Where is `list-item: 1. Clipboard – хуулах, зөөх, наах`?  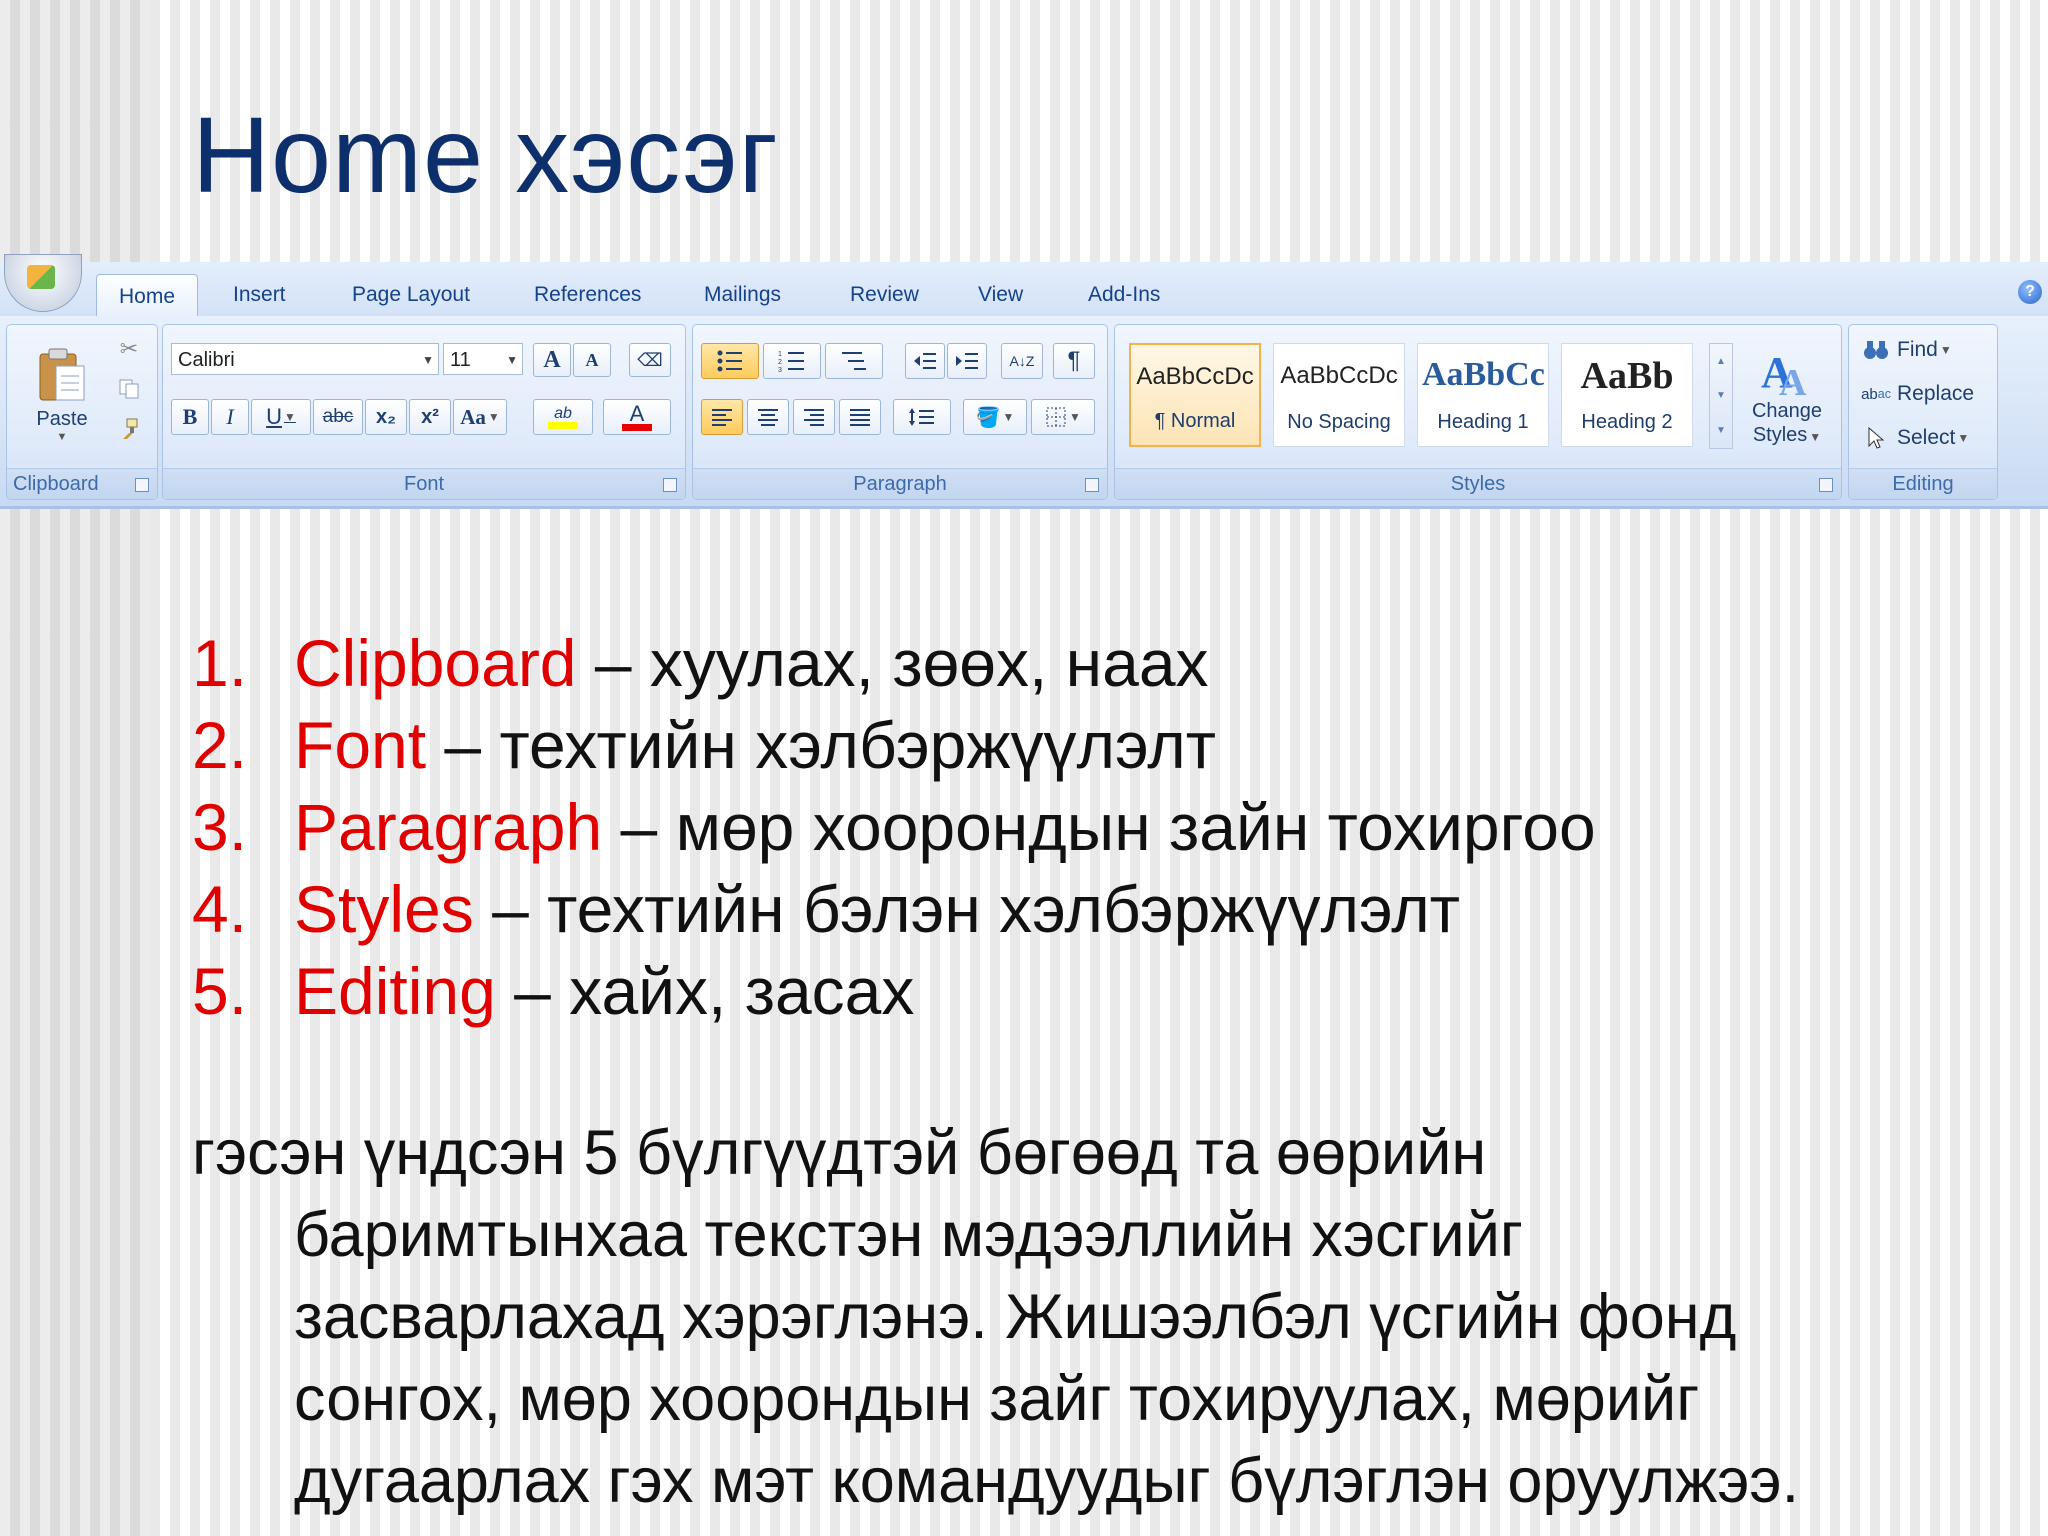
list-item: 1. Clipboard – хуулах, зөөх, наах is located at coordinates (894, 663).